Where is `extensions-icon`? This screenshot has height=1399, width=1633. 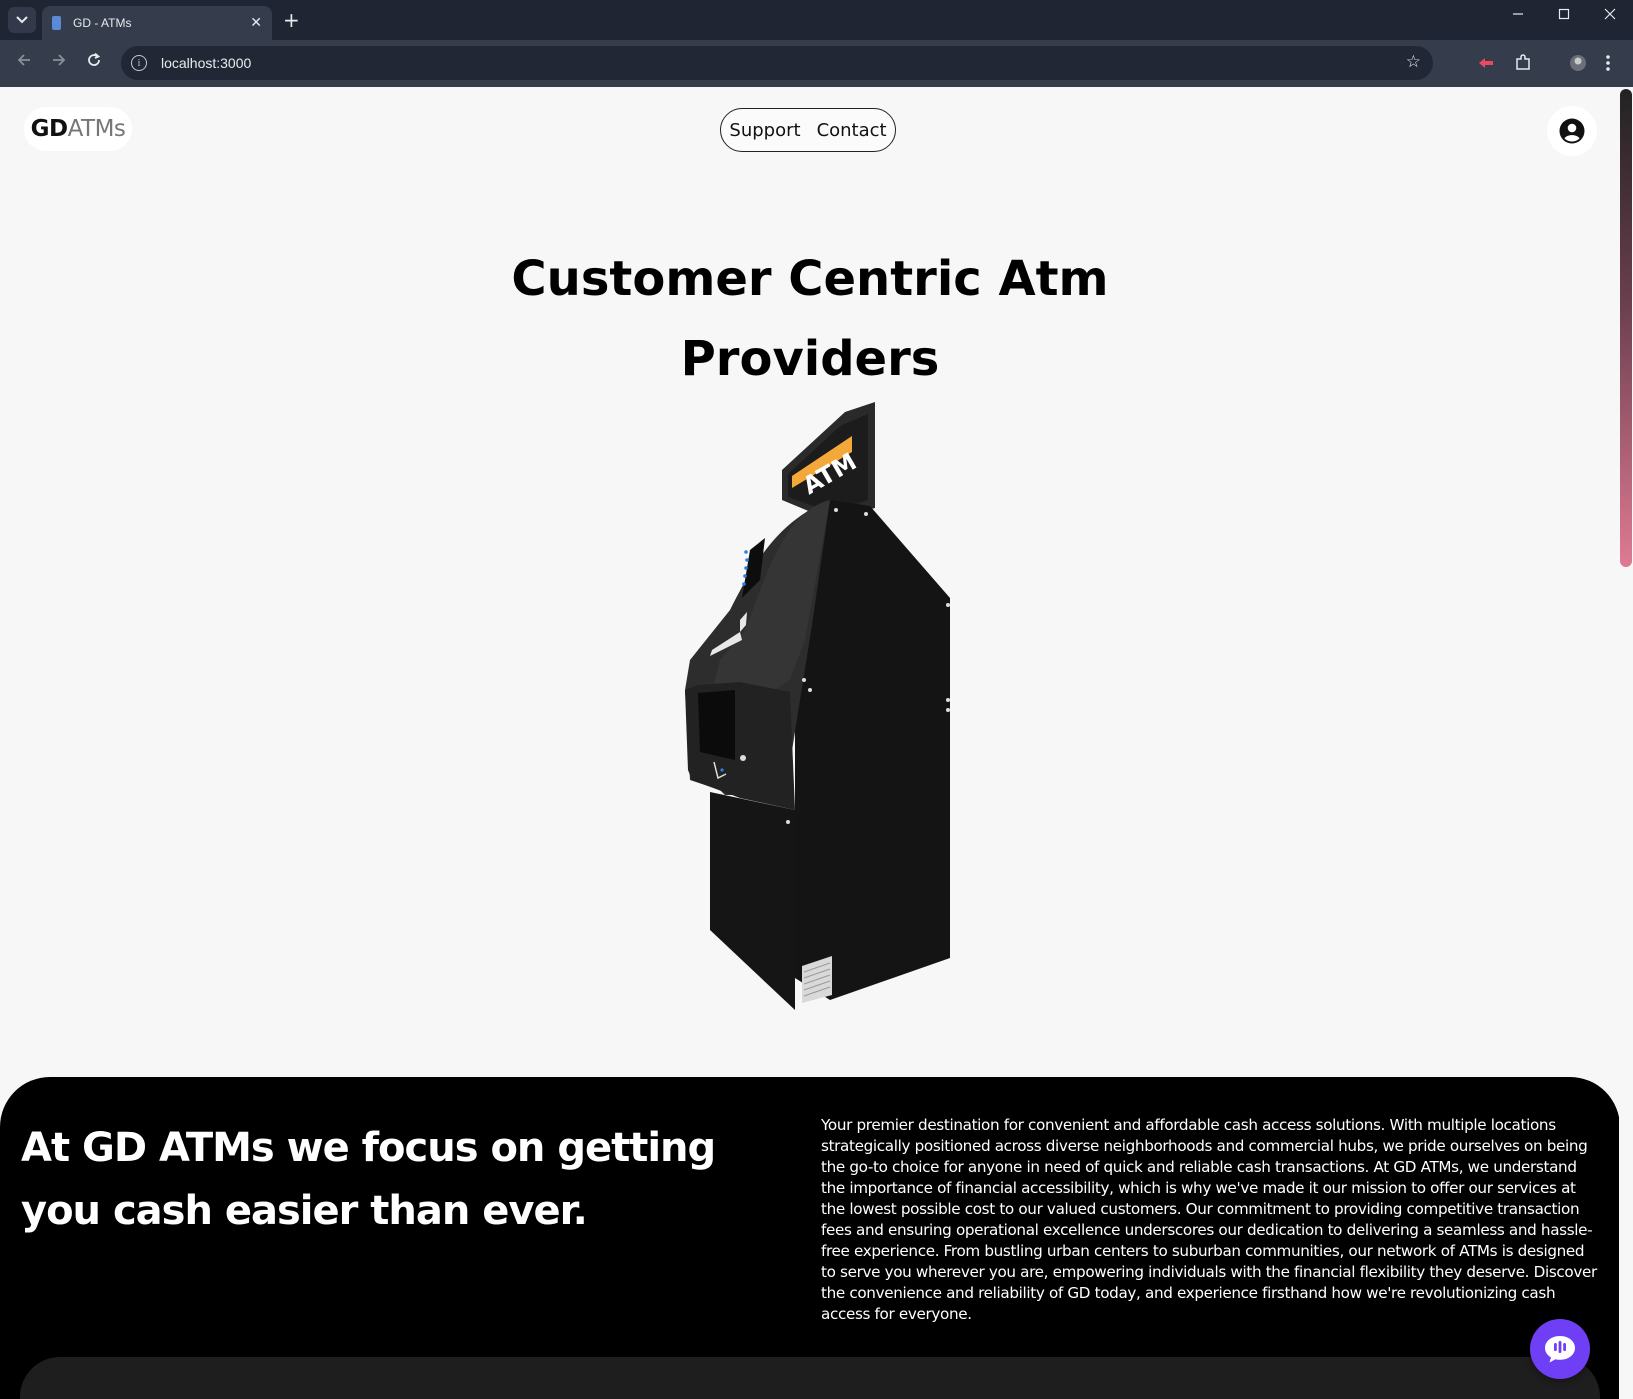 extensions-icon is located at coordinates (1523, 65).